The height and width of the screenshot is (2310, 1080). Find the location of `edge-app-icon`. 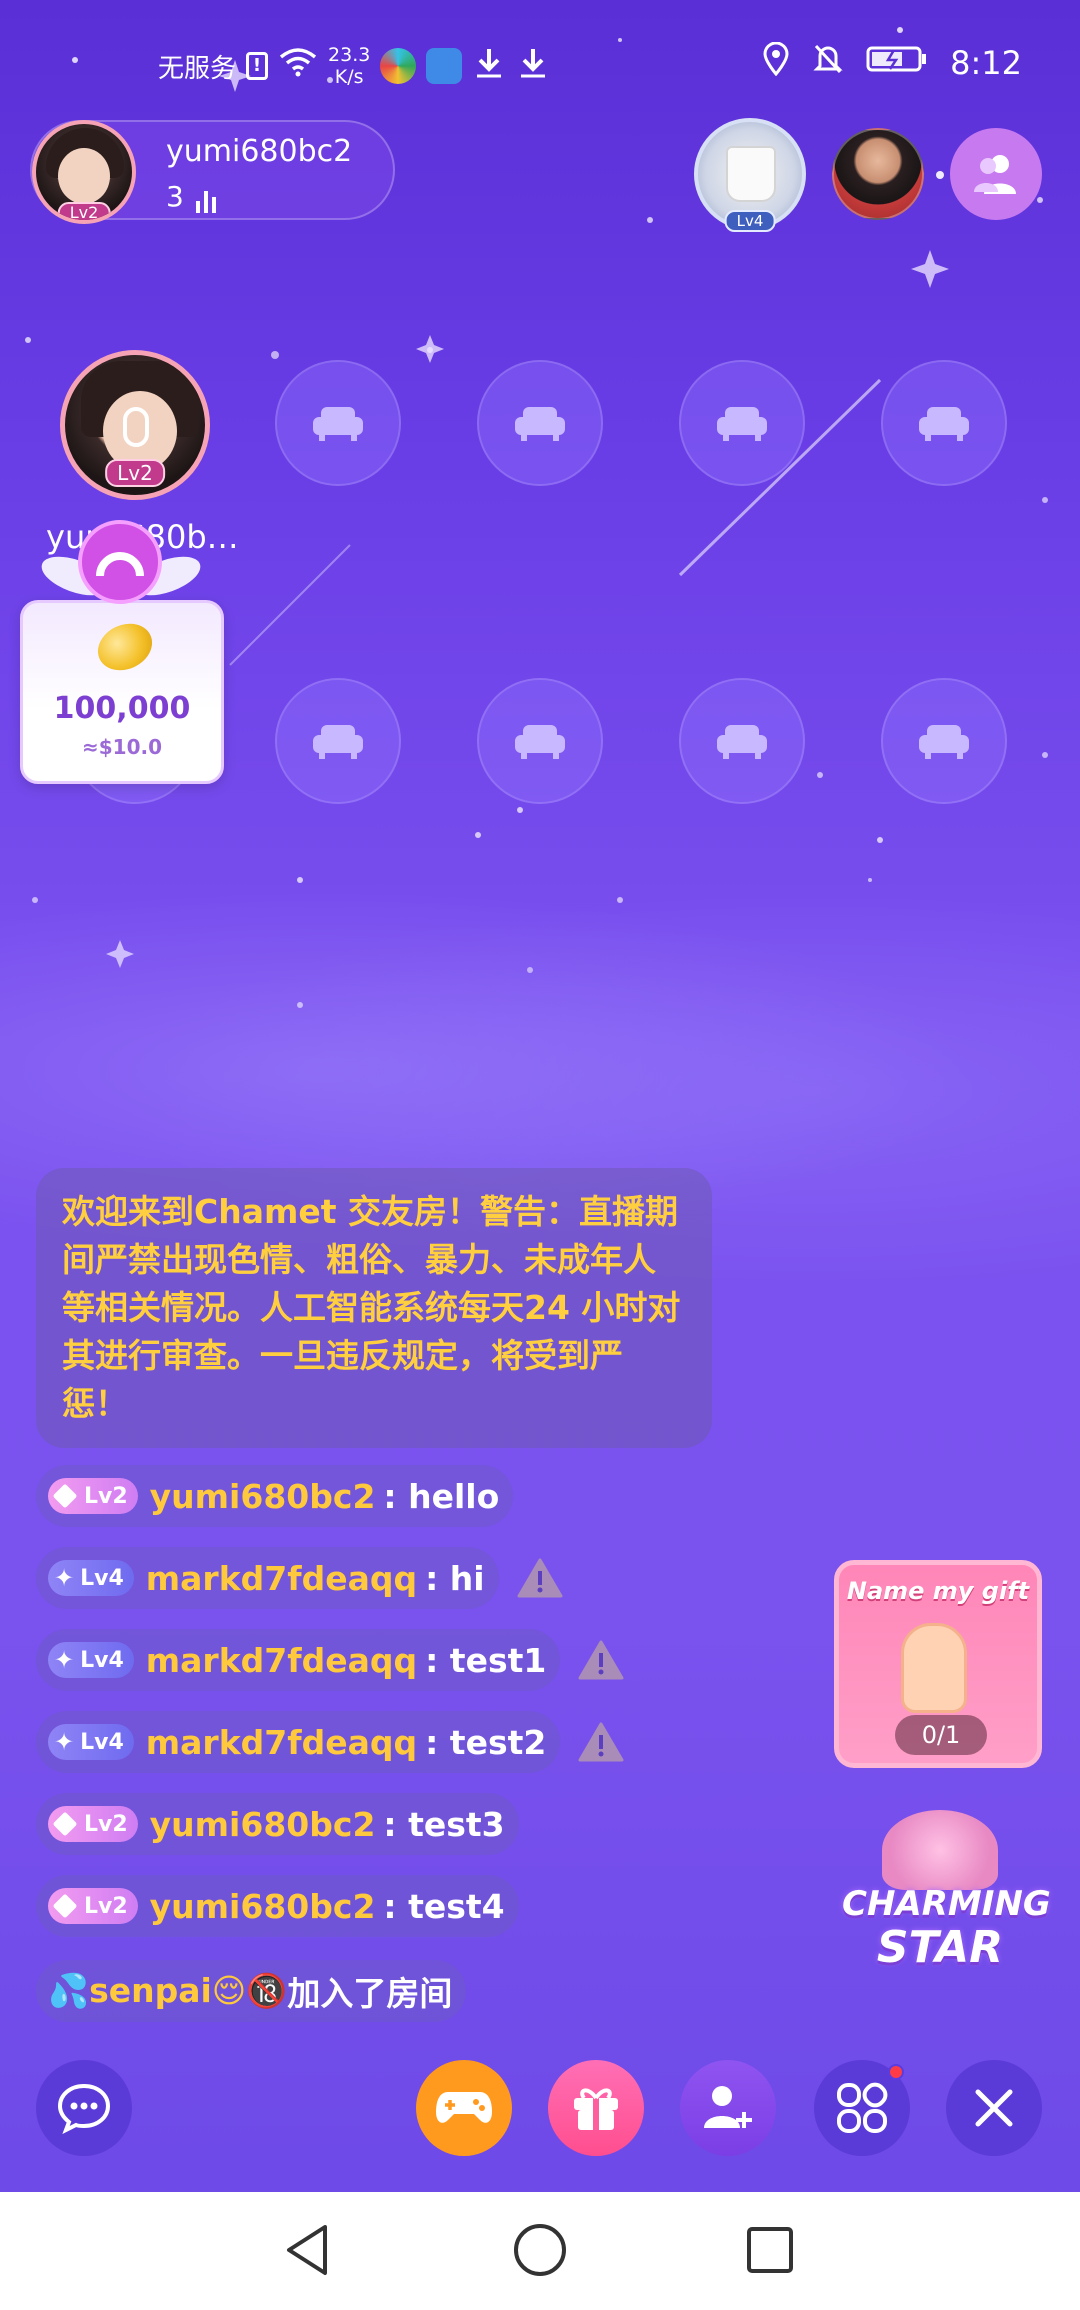

edge-app-icon is located at coordinates (398, 66).